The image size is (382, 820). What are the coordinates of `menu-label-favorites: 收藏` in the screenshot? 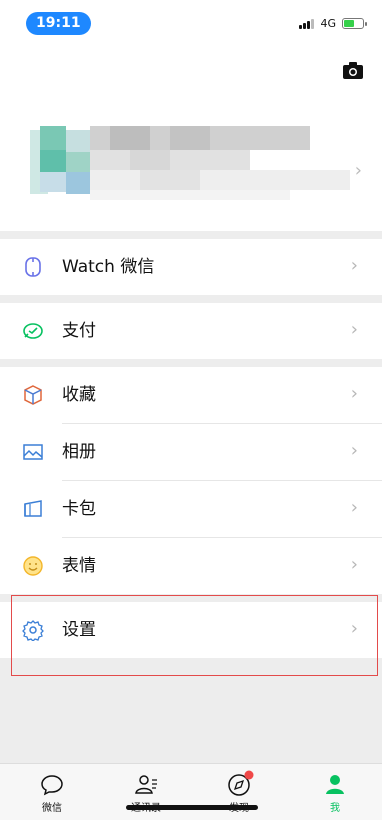 It's located at (79, 395).